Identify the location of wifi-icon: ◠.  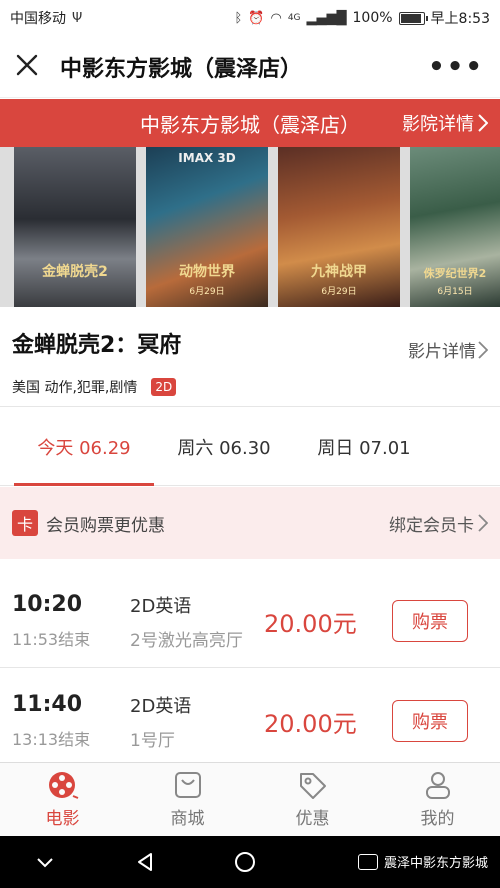
(276, 18).